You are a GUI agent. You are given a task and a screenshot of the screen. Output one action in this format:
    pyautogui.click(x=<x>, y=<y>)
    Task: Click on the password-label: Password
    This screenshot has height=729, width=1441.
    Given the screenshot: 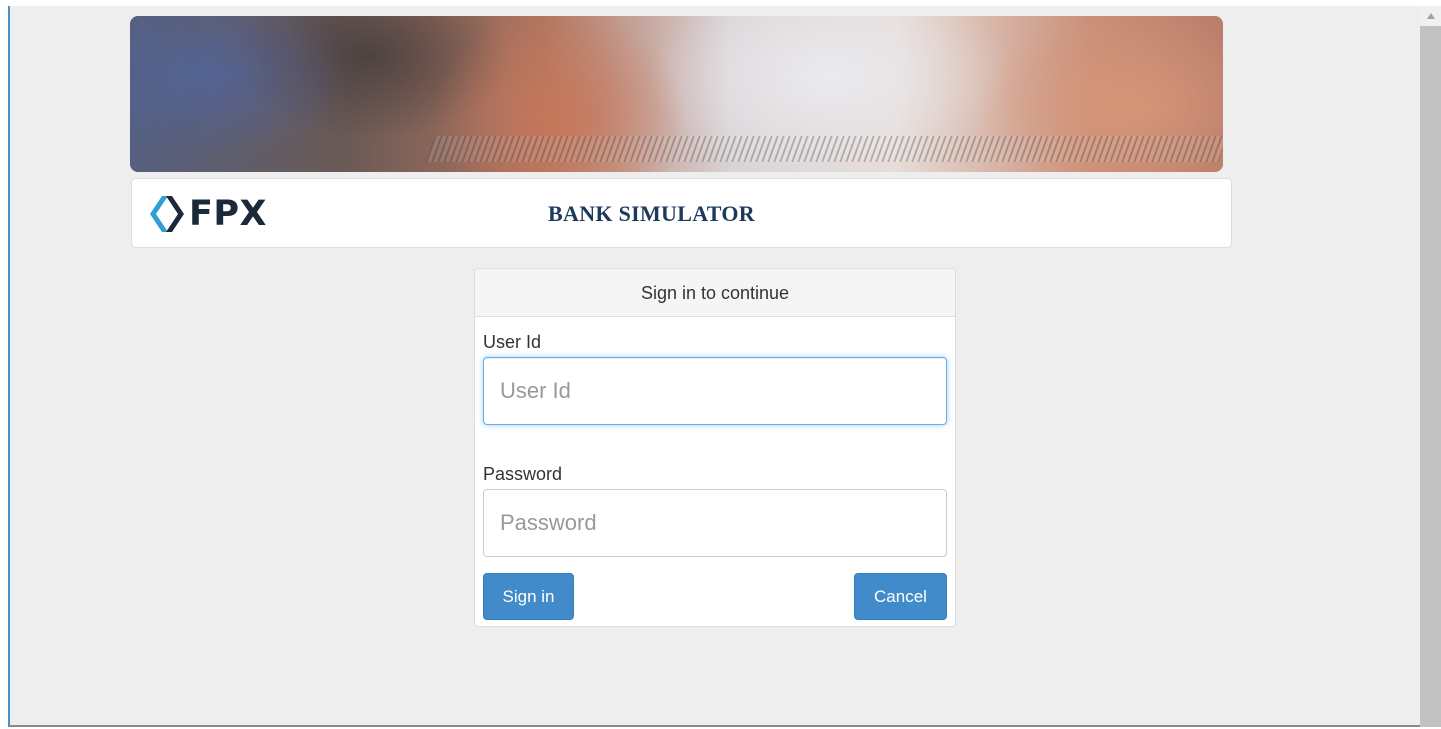 What is the action you would take?
    pyautogui.click(x=523, y=474)
    